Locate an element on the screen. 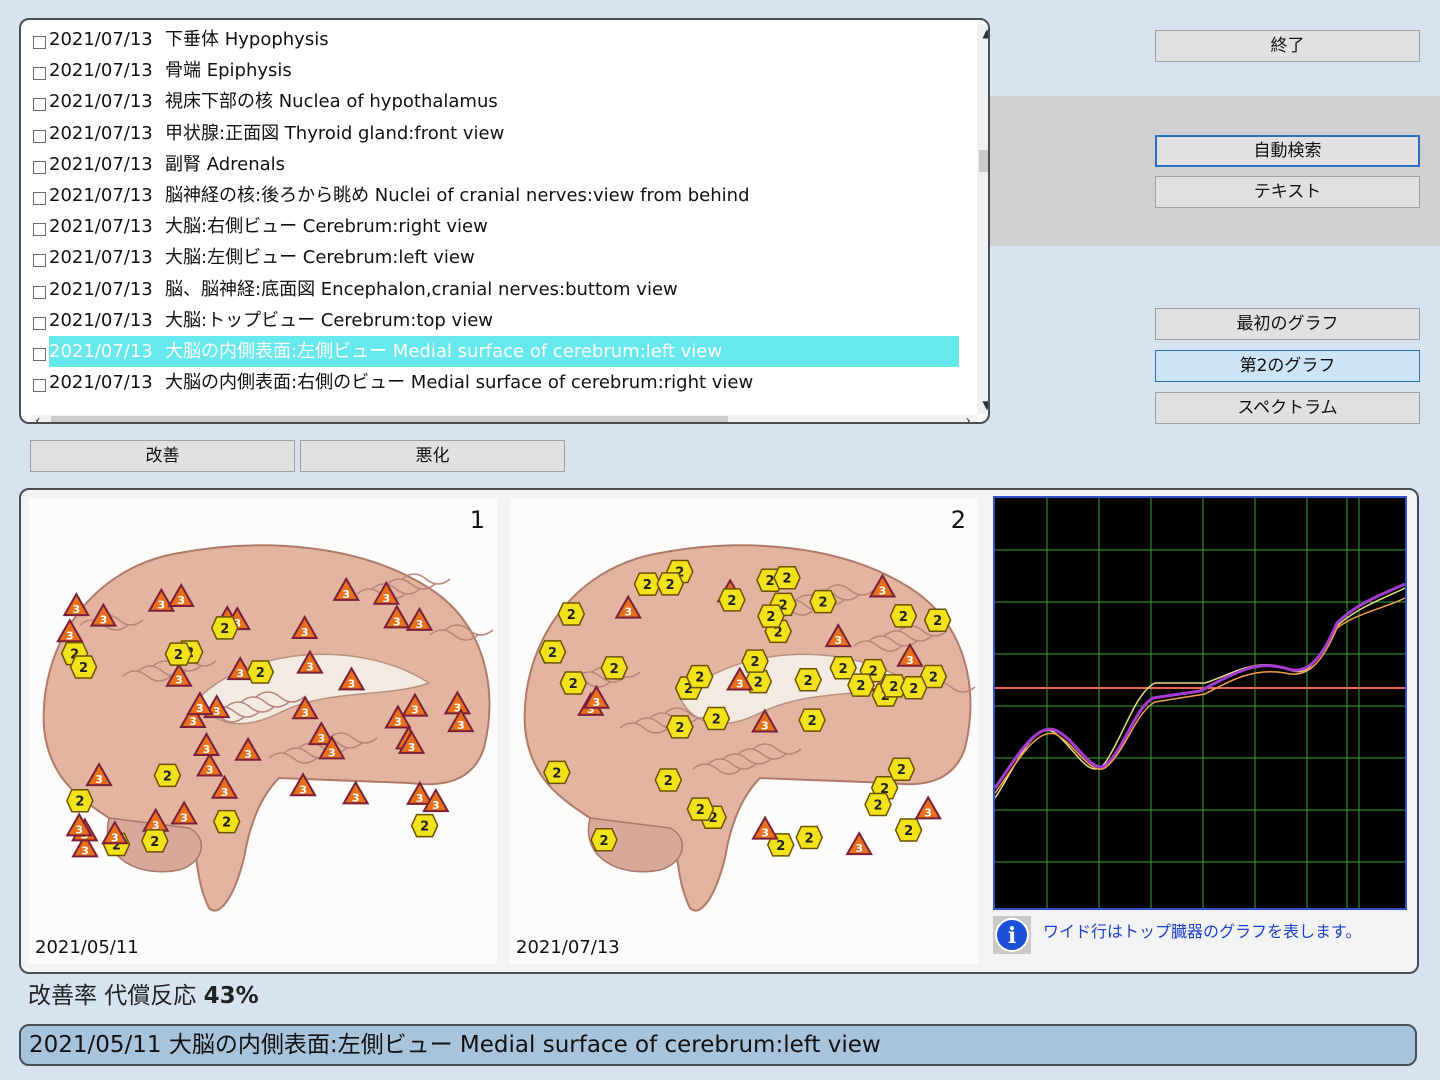 The width and height of the screenshot is (1440, 1080). improvement-value: 43% is located at coordinates (231, 996).